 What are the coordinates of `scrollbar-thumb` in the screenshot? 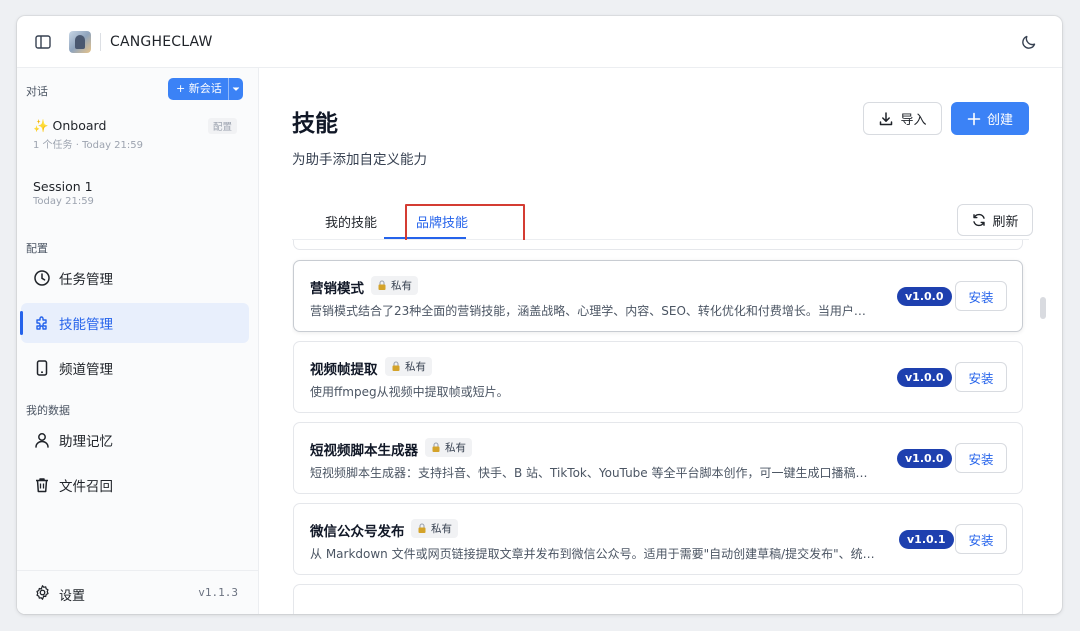 It's located at (1043, 308).